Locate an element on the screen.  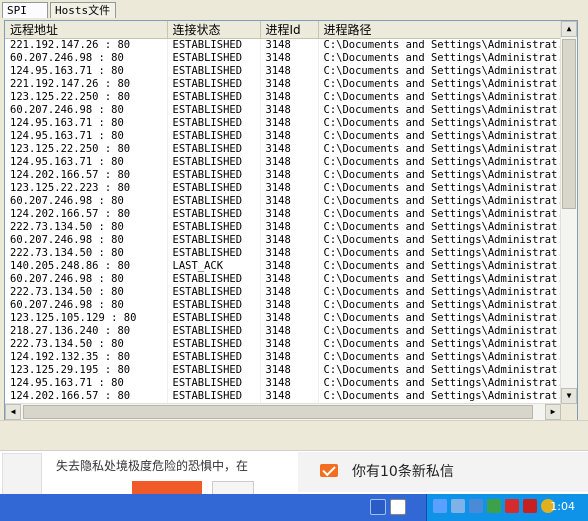
ad-headline: 失去隐私处境极度危险的恐惧中，在 is located at coordinates (152, 465).